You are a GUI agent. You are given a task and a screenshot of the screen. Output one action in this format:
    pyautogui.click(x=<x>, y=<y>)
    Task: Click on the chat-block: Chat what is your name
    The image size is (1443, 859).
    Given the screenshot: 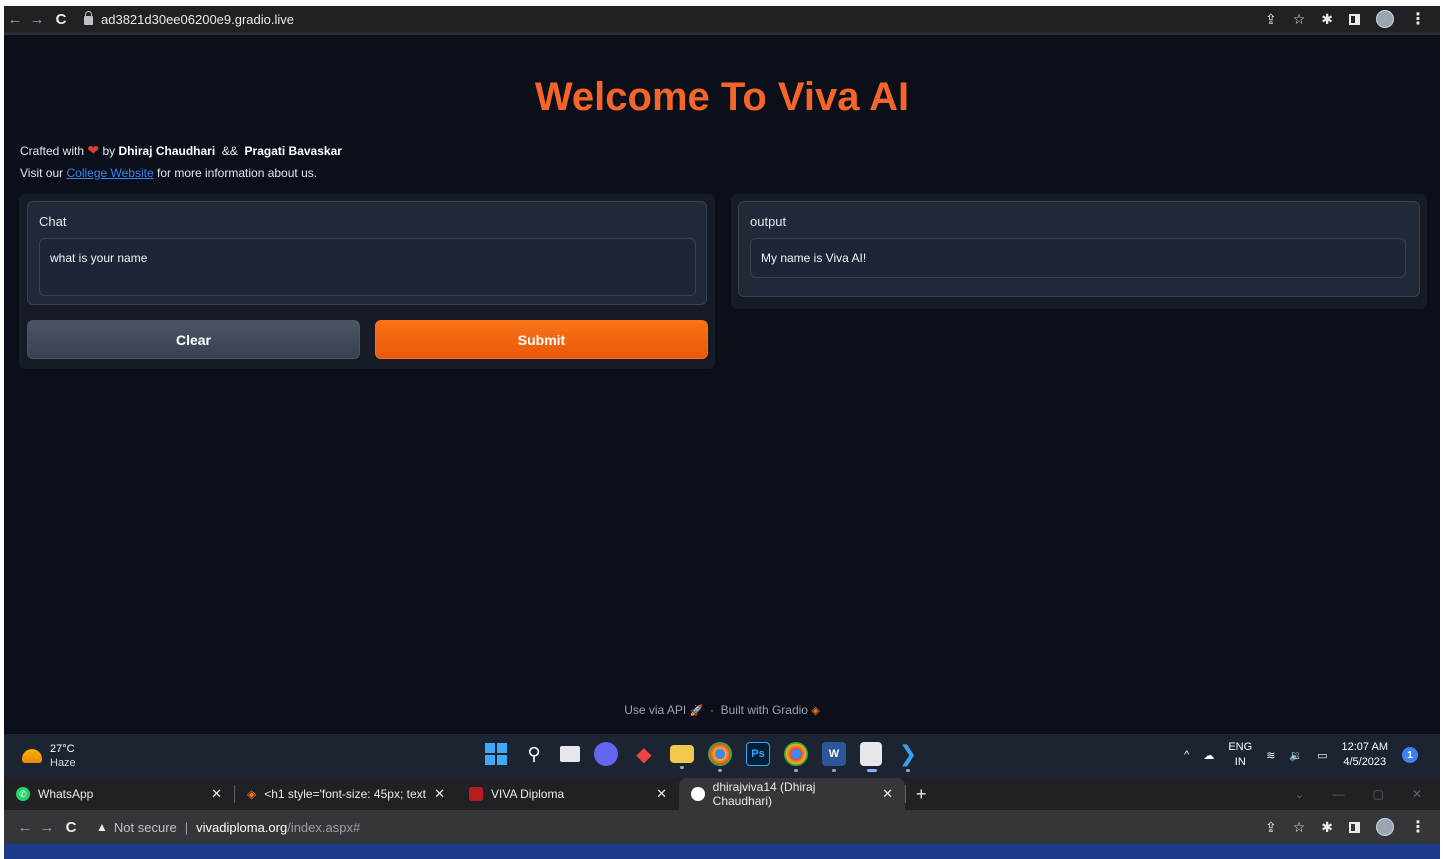 What is the action you would take?
    pyautogui.click(x=367, y=253)
    